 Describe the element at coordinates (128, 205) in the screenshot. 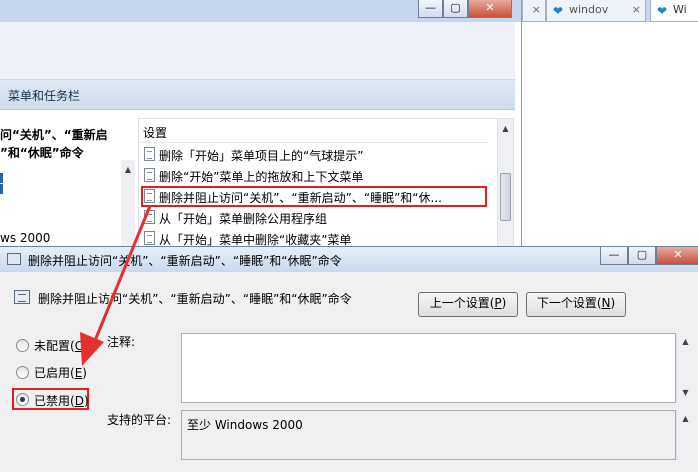

I see `description-scrollbar: ▲` at that location.